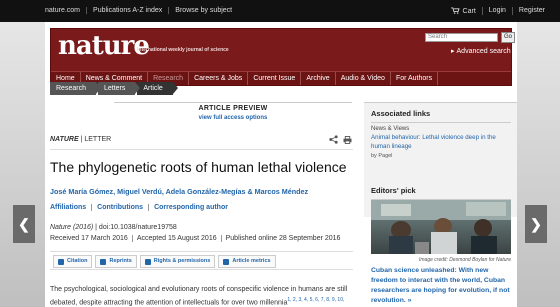 The width and height of the screenshot is (560, 307). I want to click on preview-title: ARTICLE PREVIEW, so click(233, 108).